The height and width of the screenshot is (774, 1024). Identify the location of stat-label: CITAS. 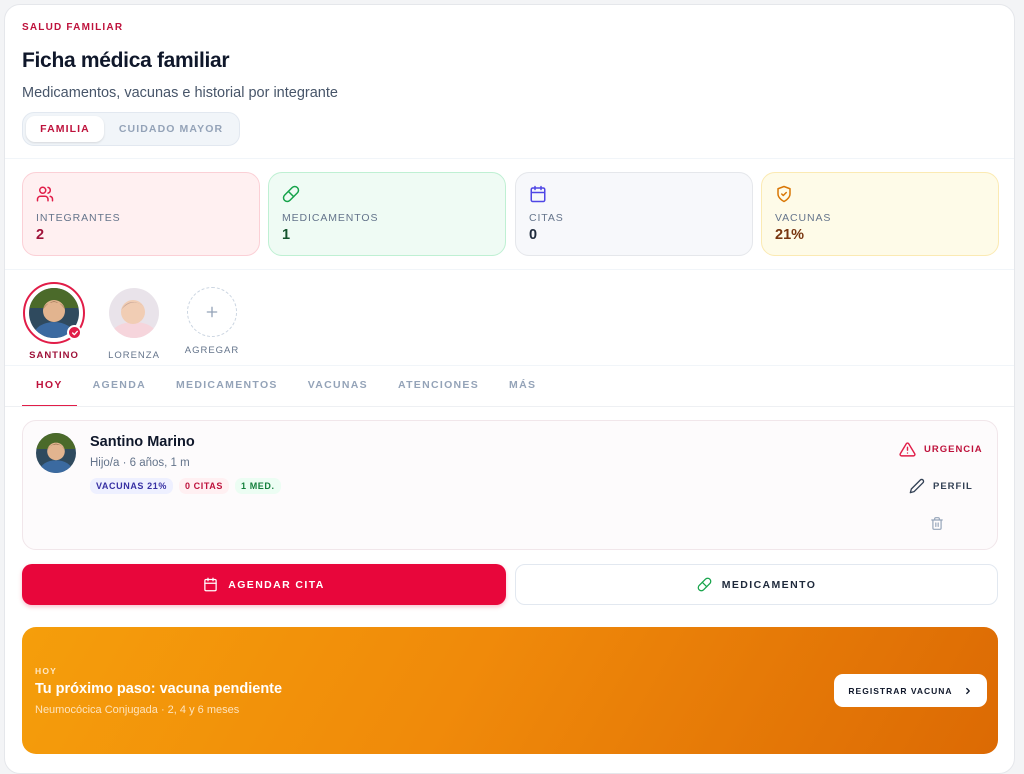
(546, 218).